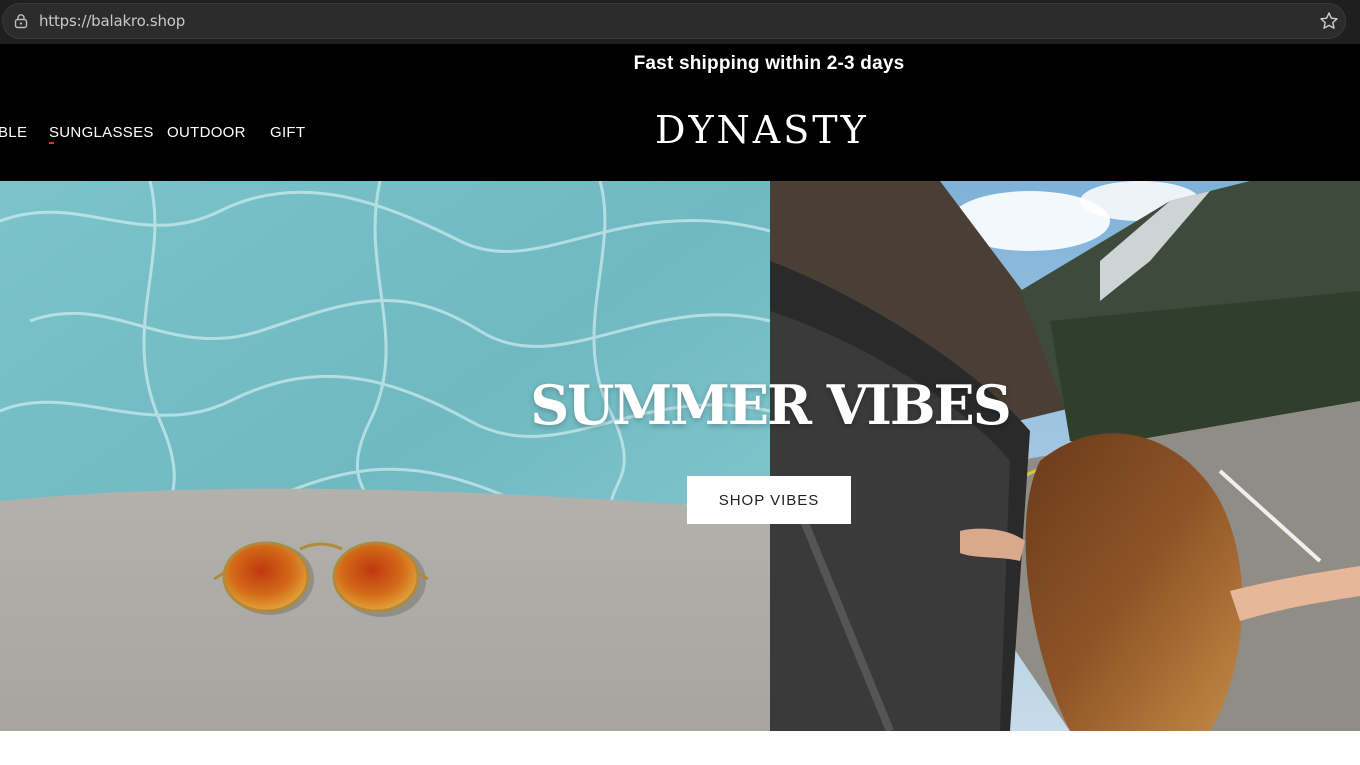 This screenshot has width=1360, height=765. I want to click on star-icon, so click(1329, 21).